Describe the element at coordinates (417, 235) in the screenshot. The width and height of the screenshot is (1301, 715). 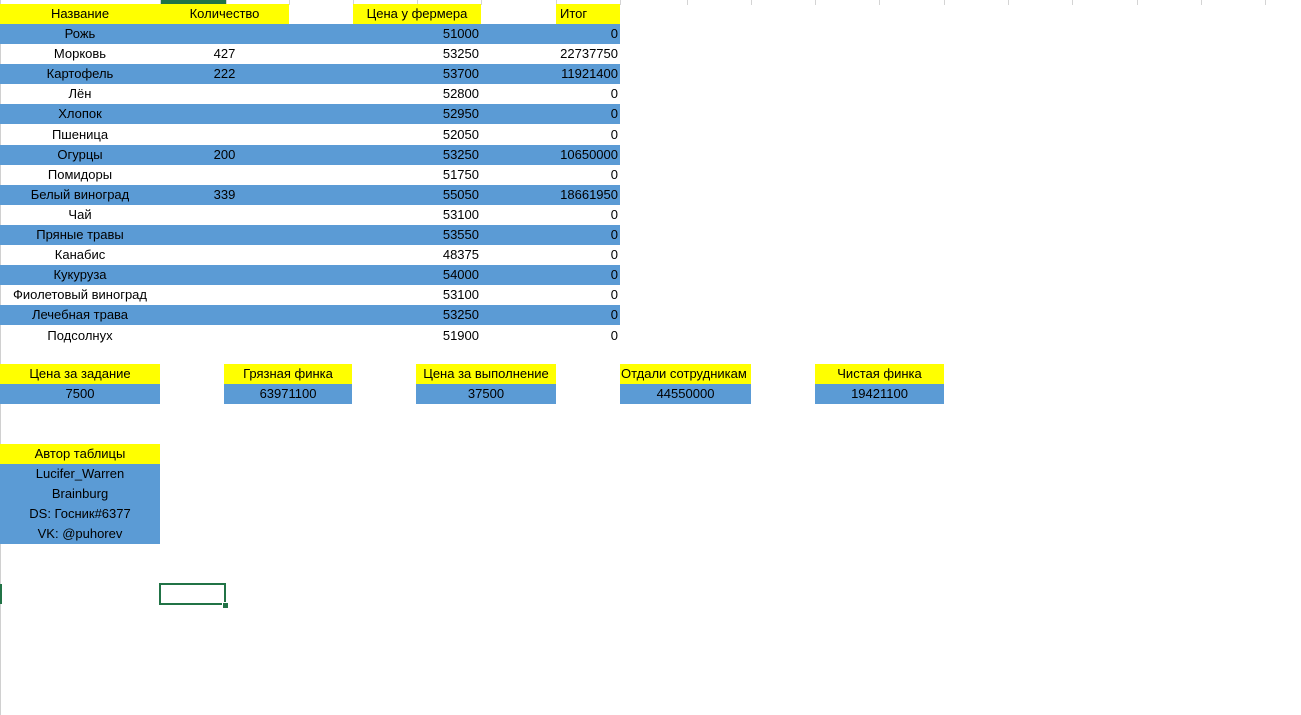
I see `row-price-cell: 53550` at that location.